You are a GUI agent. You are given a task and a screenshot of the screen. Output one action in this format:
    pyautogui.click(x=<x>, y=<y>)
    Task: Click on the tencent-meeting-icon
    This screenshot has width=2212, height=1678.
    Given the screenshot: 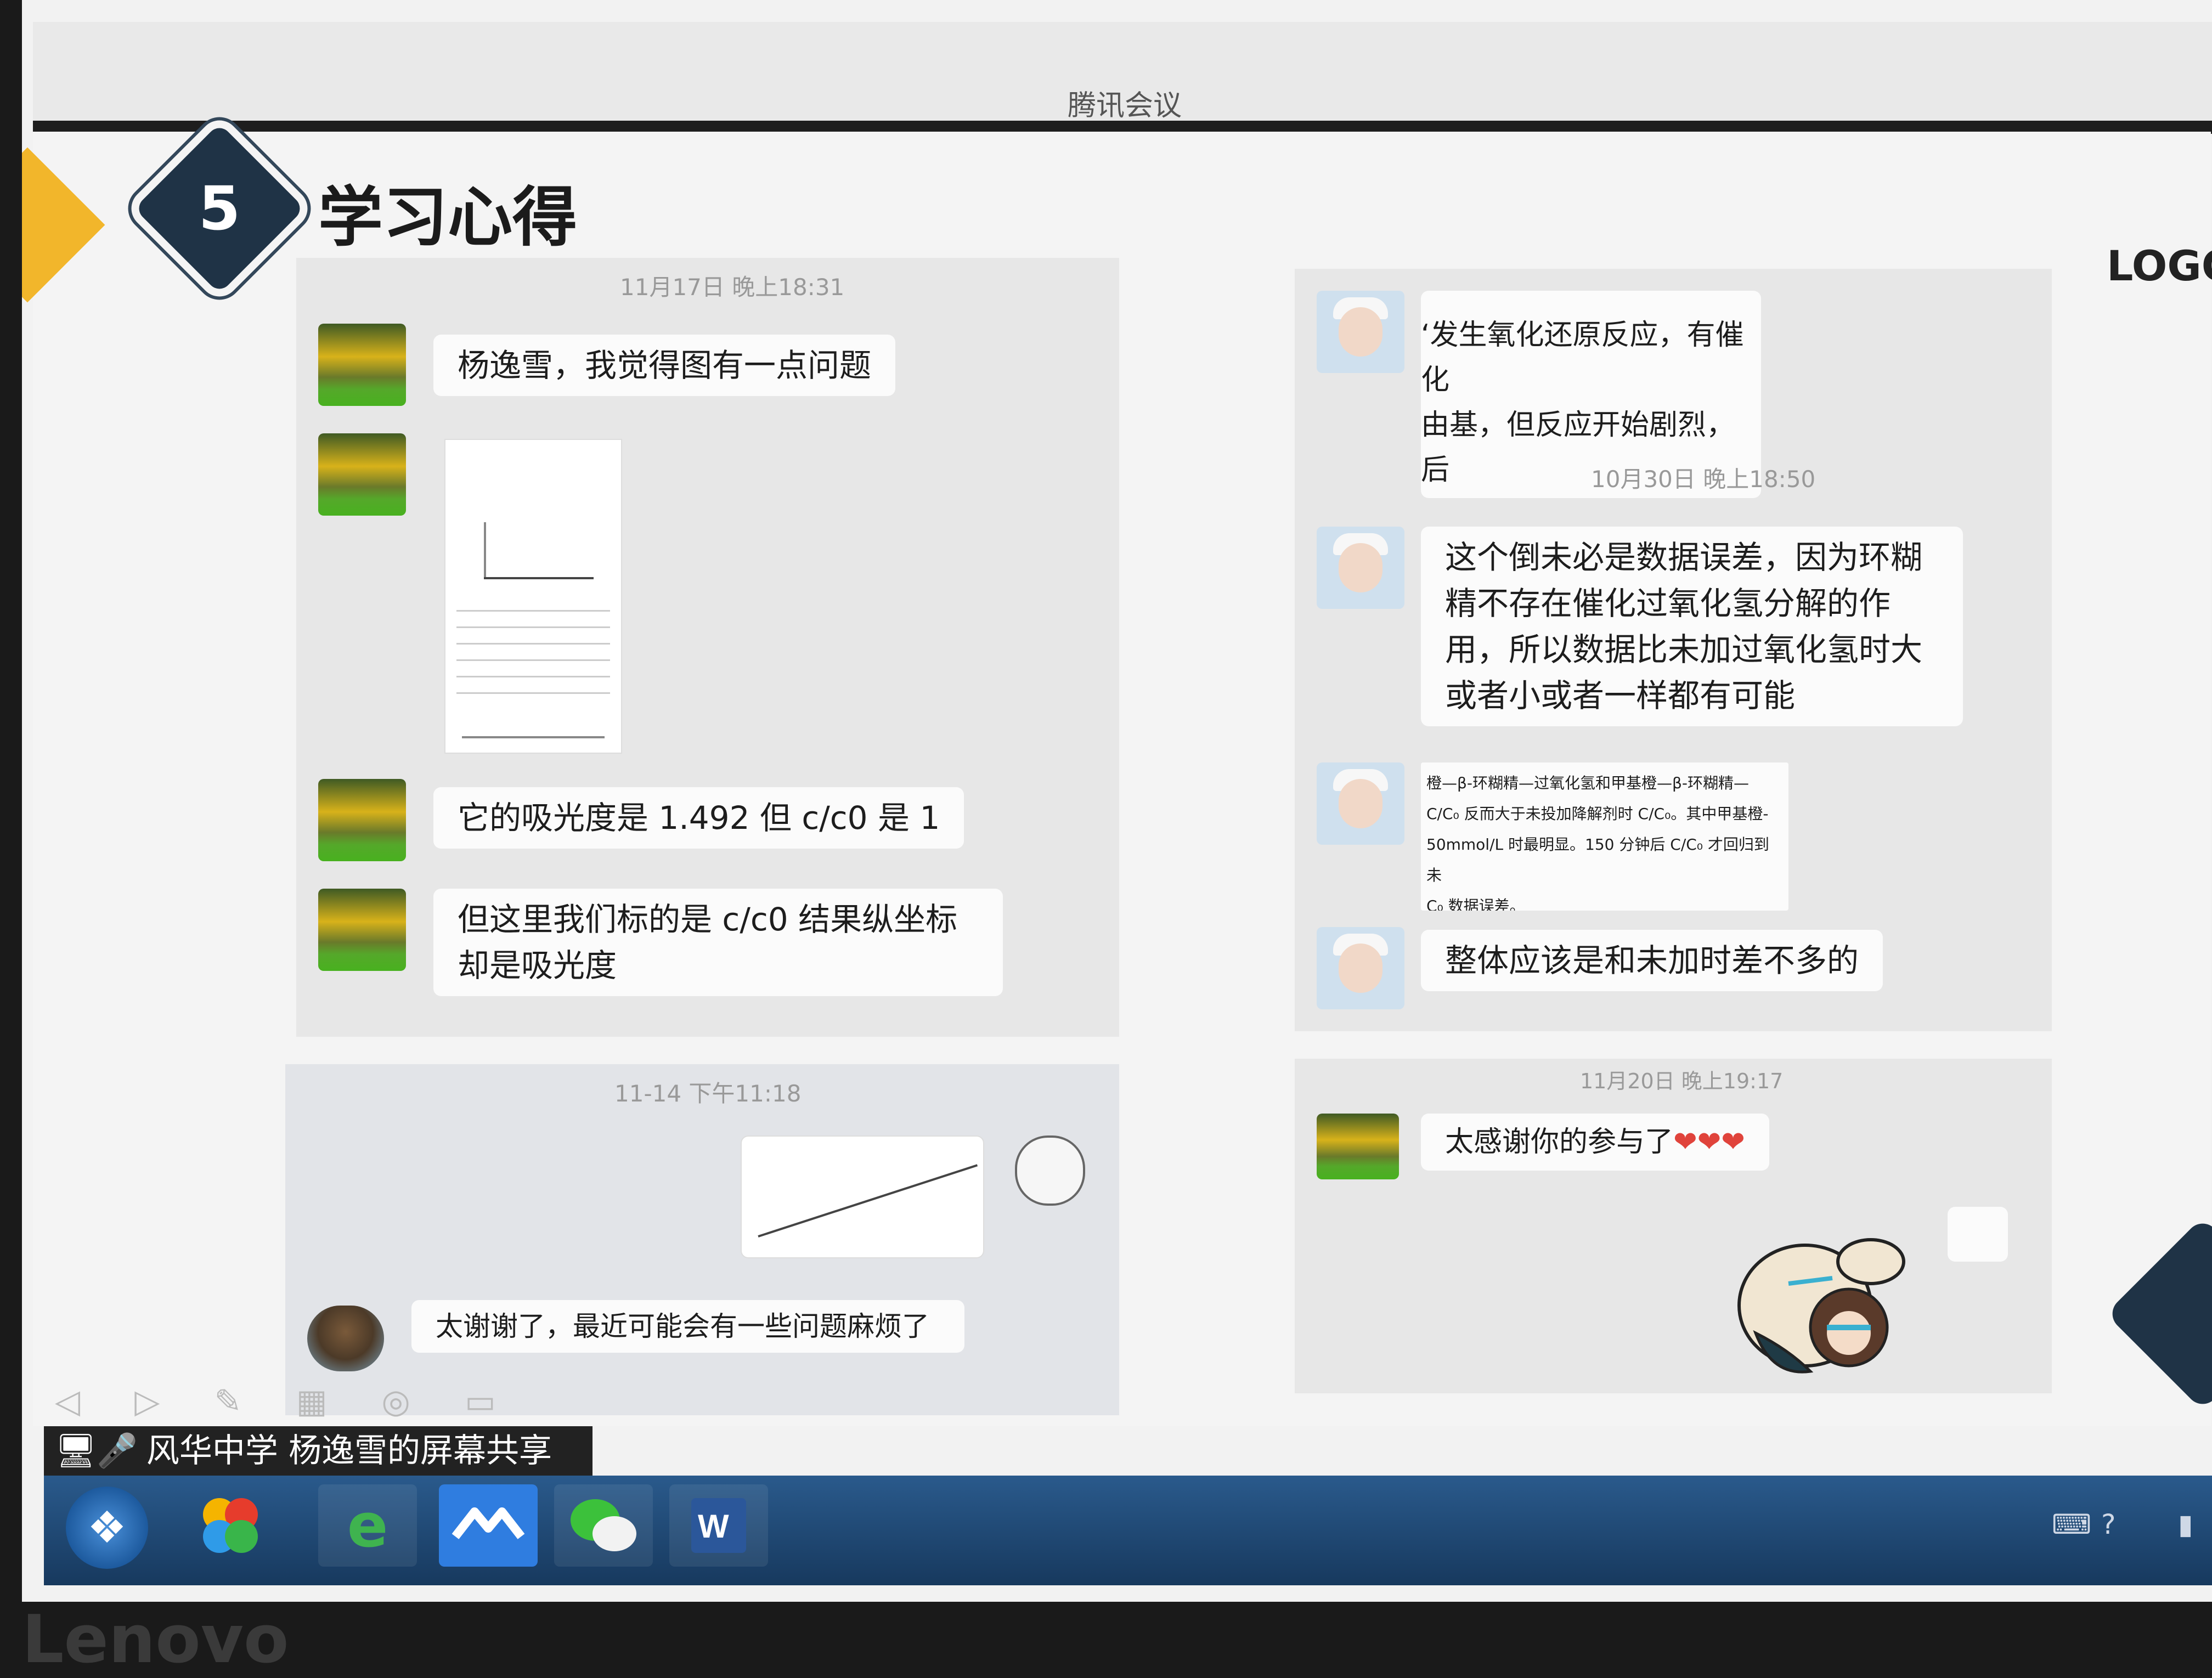 What is the action you would take?
    pyautogui.click(x=489, y=1526)
    